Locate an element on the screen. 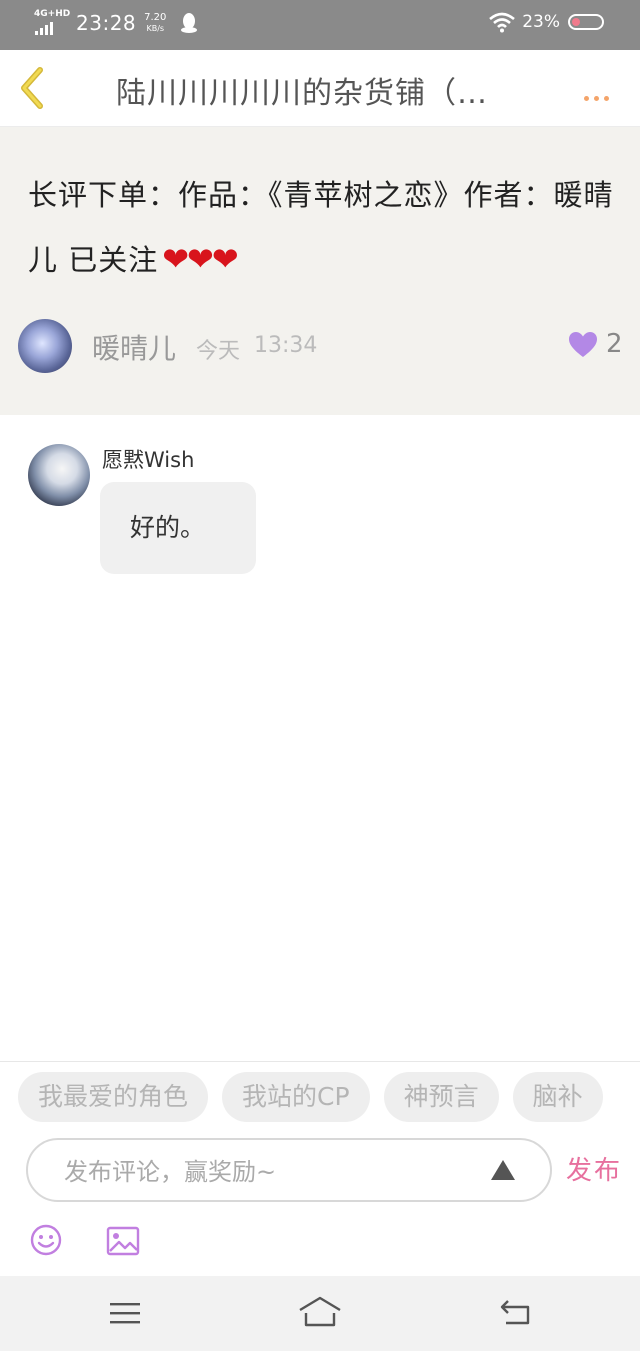 The height and width of the screenshot is (1351, 640). qq-penguin-icon is located at coordinates (189, 23).